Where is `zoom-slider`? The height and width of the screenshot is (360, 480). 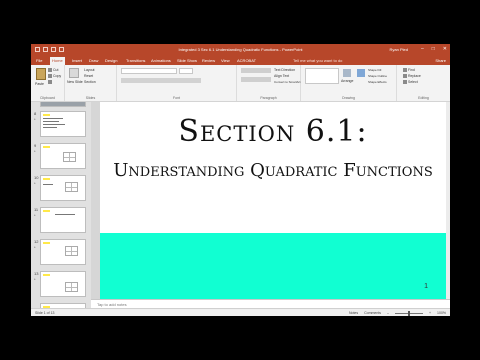 zoom-slider is located at coordinates (409, 313).